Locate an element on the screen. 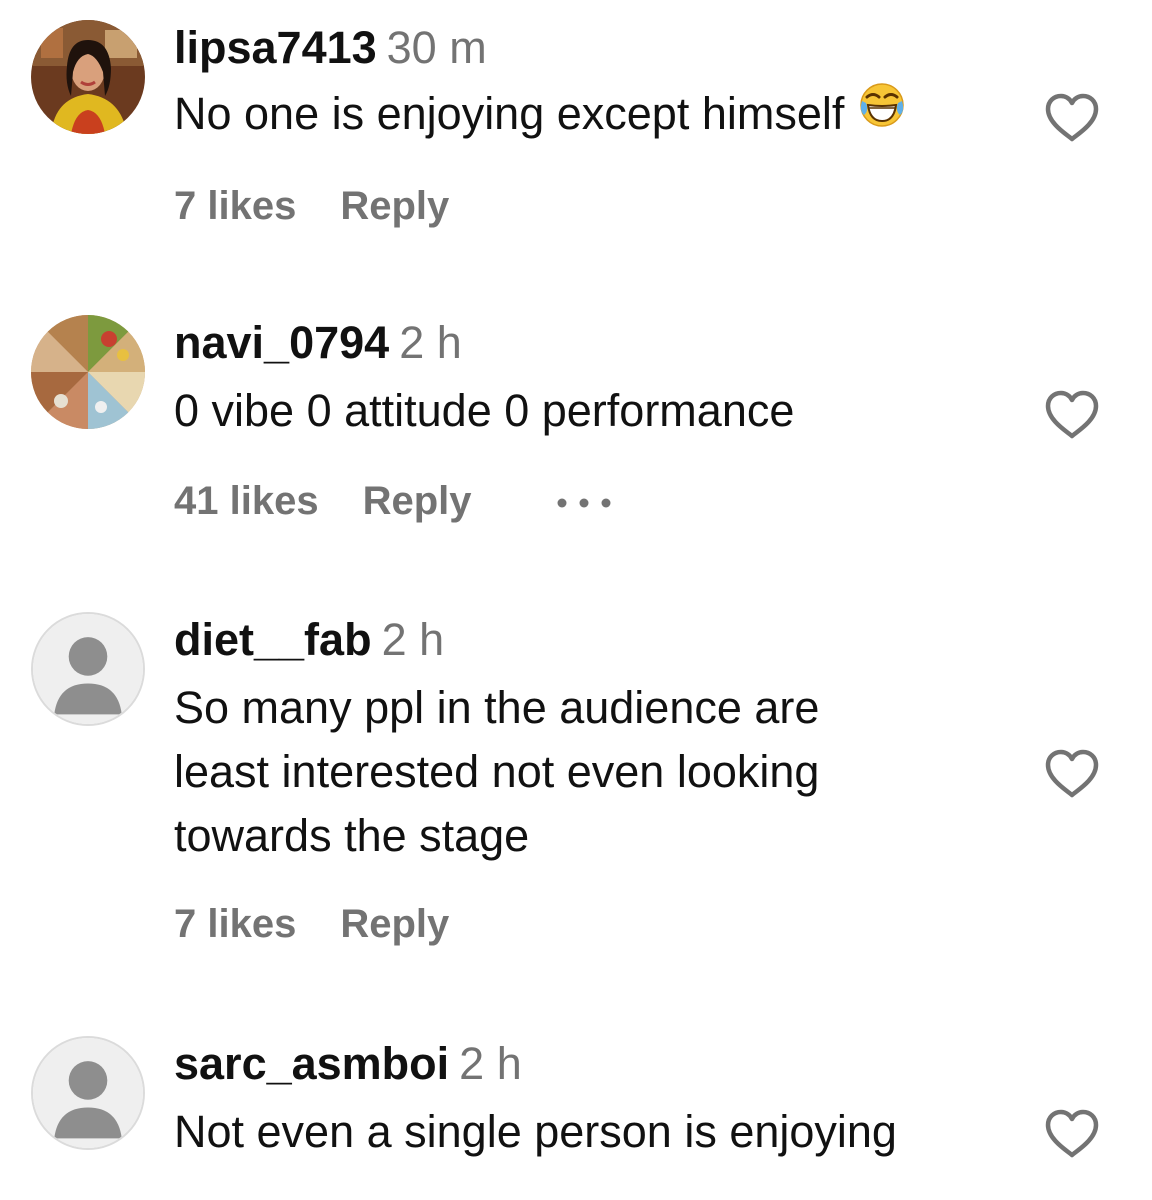 This screenshot has width=1152, height=1200. comment-text-line: Not even a single person is enjoying is located at coordinates (535, 1131).